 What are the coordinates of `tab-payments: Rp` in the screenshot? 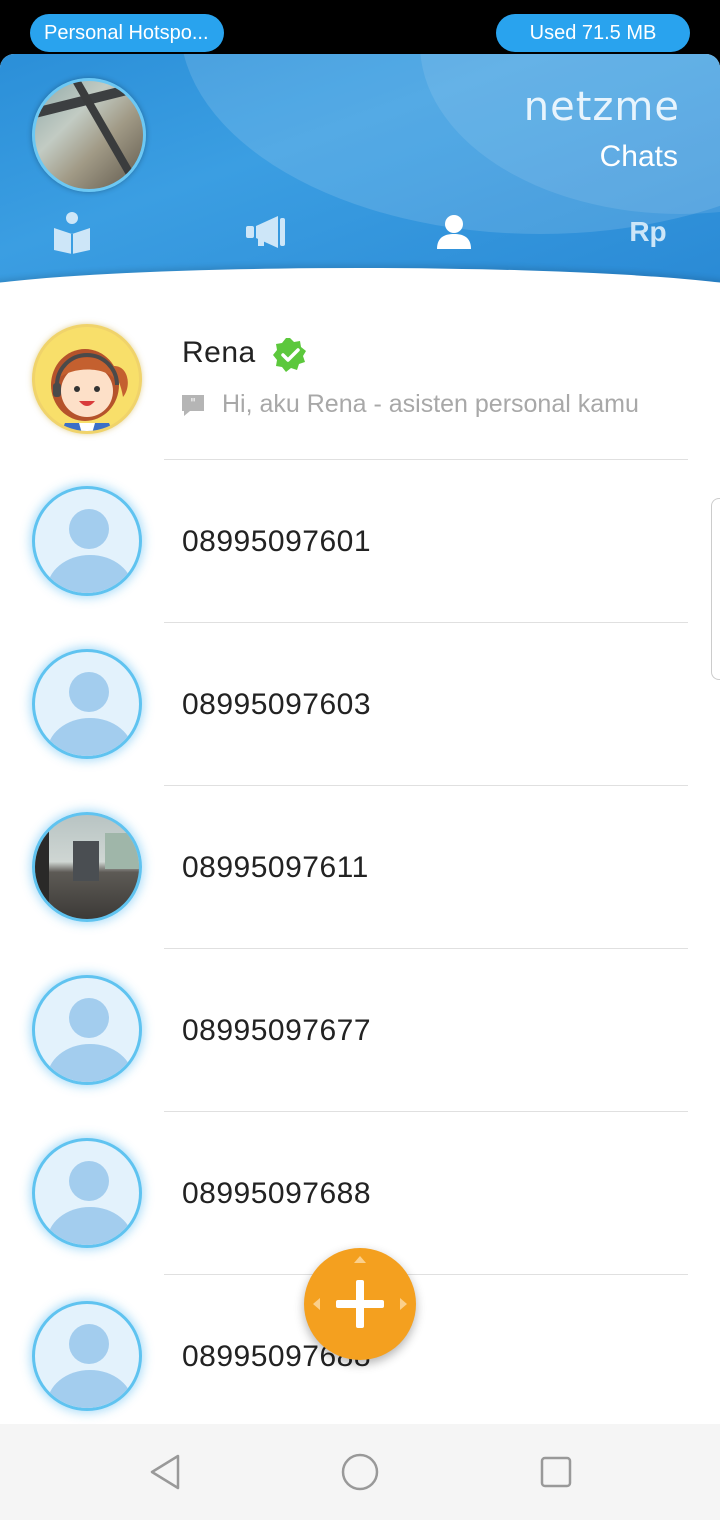 It's located at (648, 232).